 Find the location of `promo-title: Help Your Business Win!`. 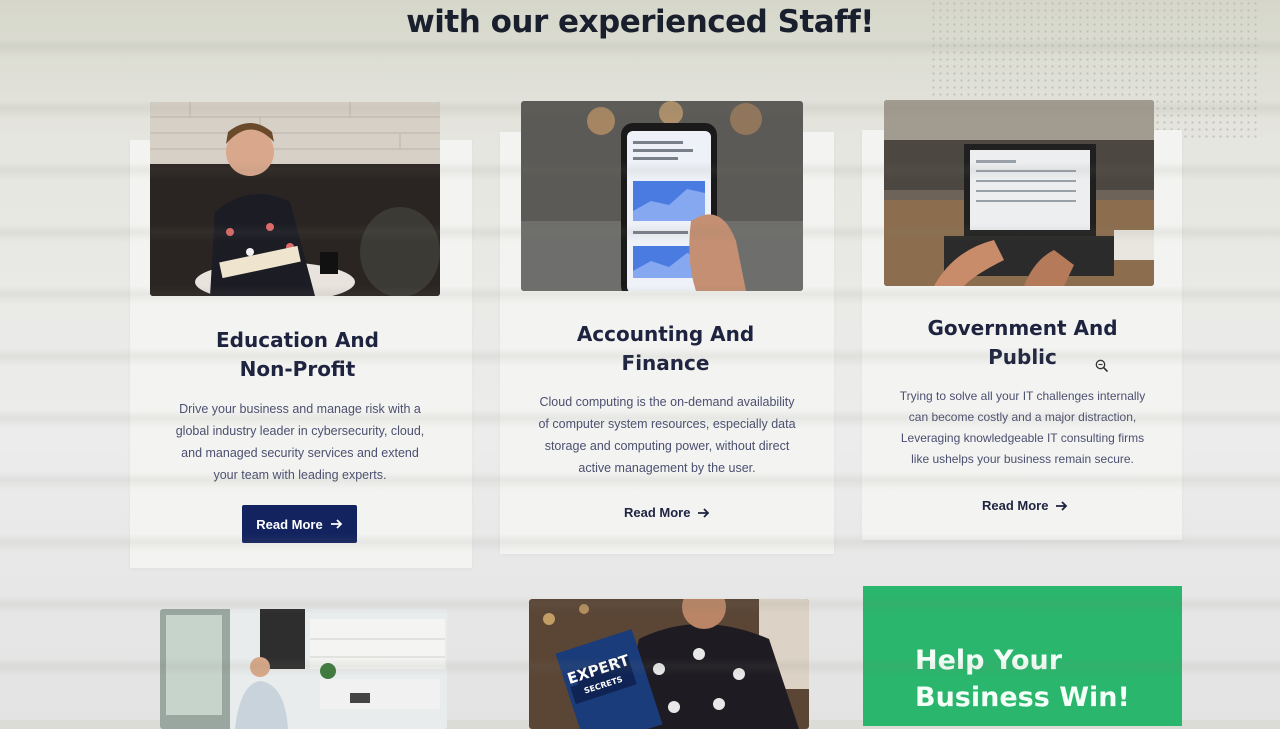

promo-title: Help Your Business Win! is located at coordinates (1022, 679).